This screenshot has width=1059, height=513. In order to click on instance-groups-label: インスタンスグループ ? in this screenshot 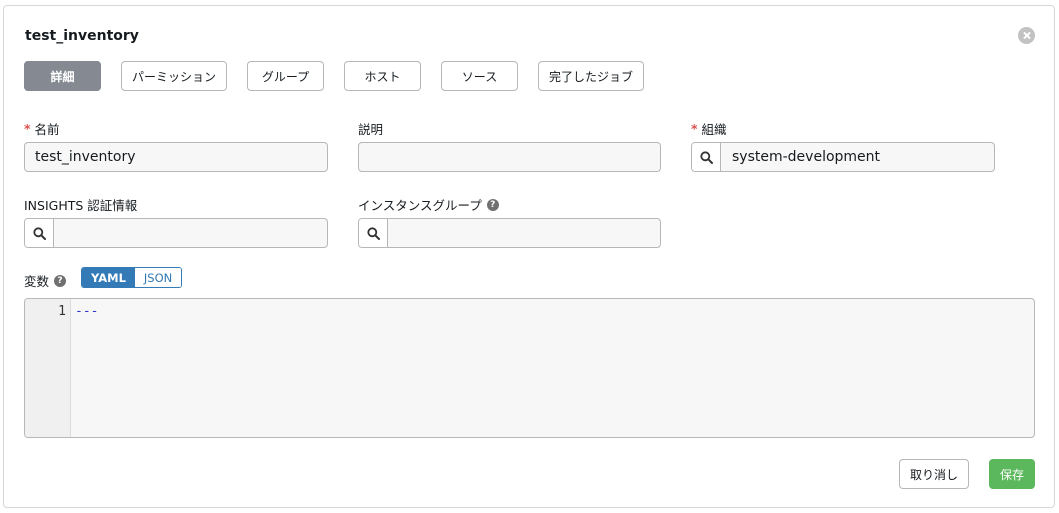, I will do `click(428, 204)`.